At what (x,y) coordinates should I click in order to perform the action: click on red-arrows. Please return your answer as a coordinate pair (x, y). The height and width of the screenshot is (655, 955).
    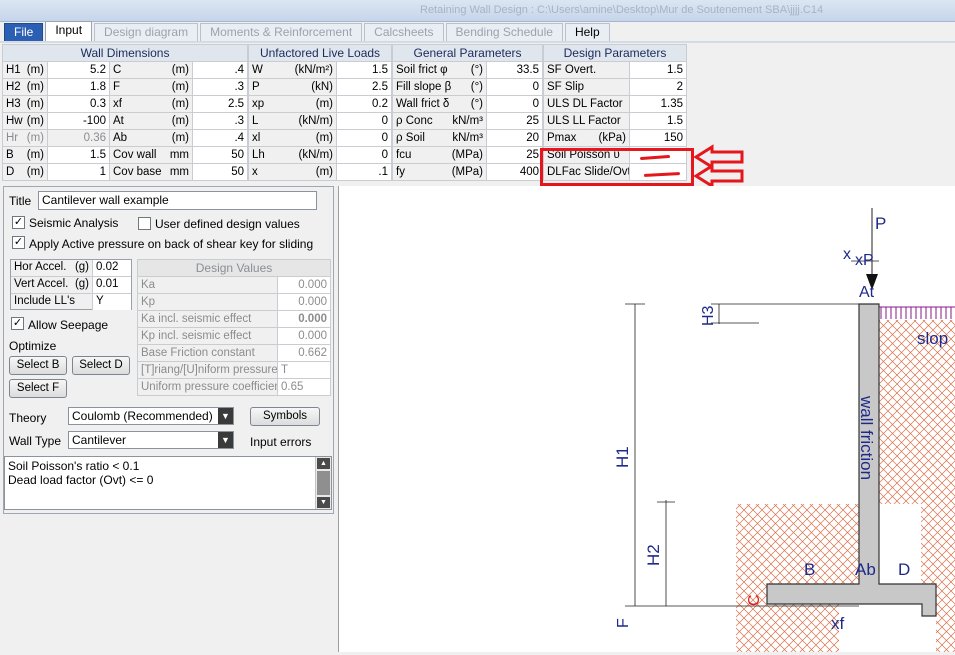
    Looking at the image, I should click on (719, 166).